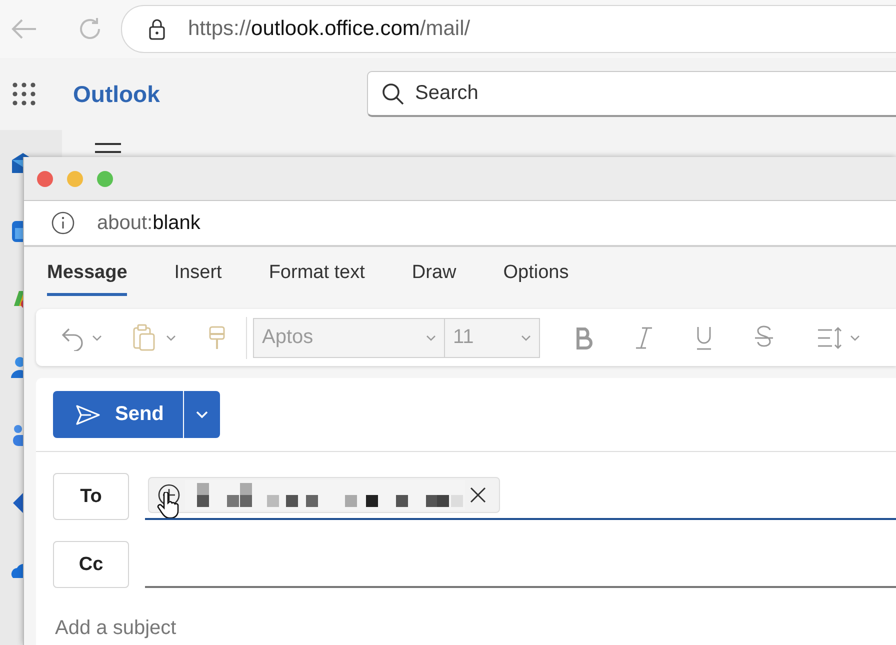 The image size is (896, 645). What do you see at coordinates (157, 29) in the screenshot?
I see `lock-icon` at bounding box center [157, 29].